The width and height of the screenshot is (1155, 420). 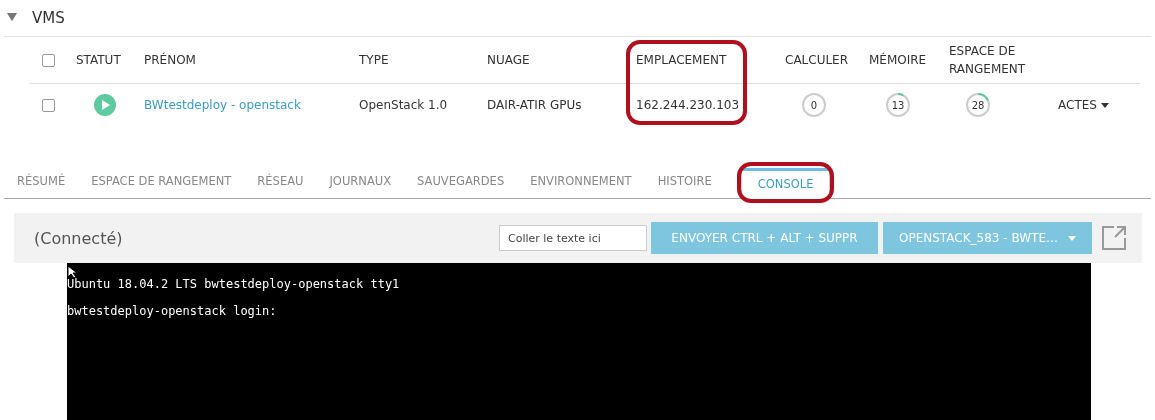 What do you see at coordinates (48, 105) in the screenshot?
I see `row-checkbox` at bounding box center [48, 105].